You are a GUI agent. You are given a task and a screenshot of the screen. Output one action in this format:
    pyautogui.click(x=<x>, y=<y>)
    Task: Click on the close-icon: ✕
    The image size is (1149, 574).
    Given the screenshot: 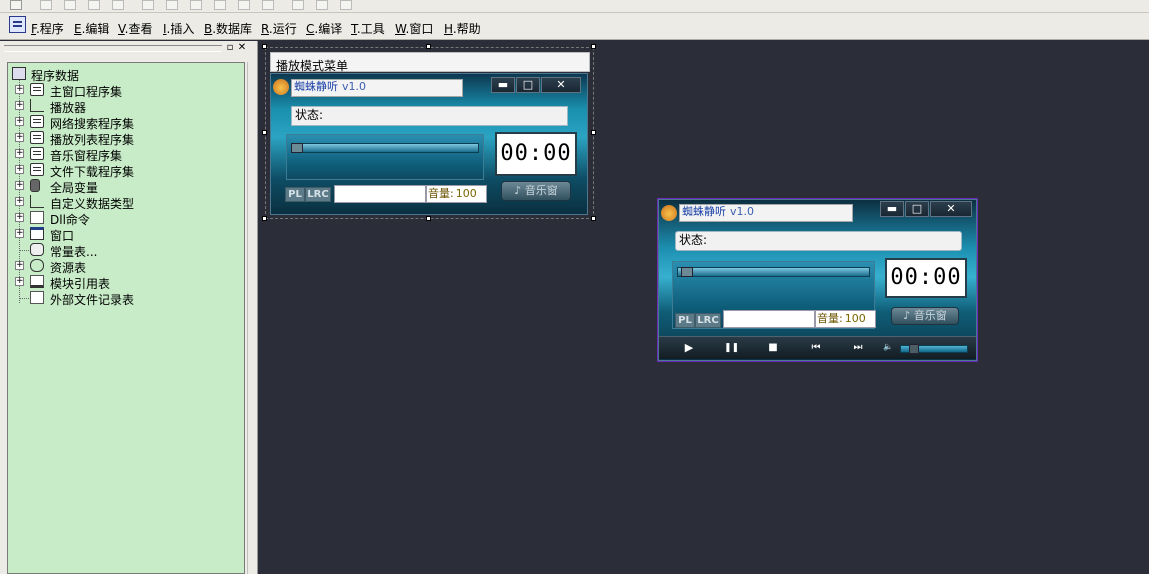 What is the action you would take?
    pyautogui.click(x=242, y=48)
    